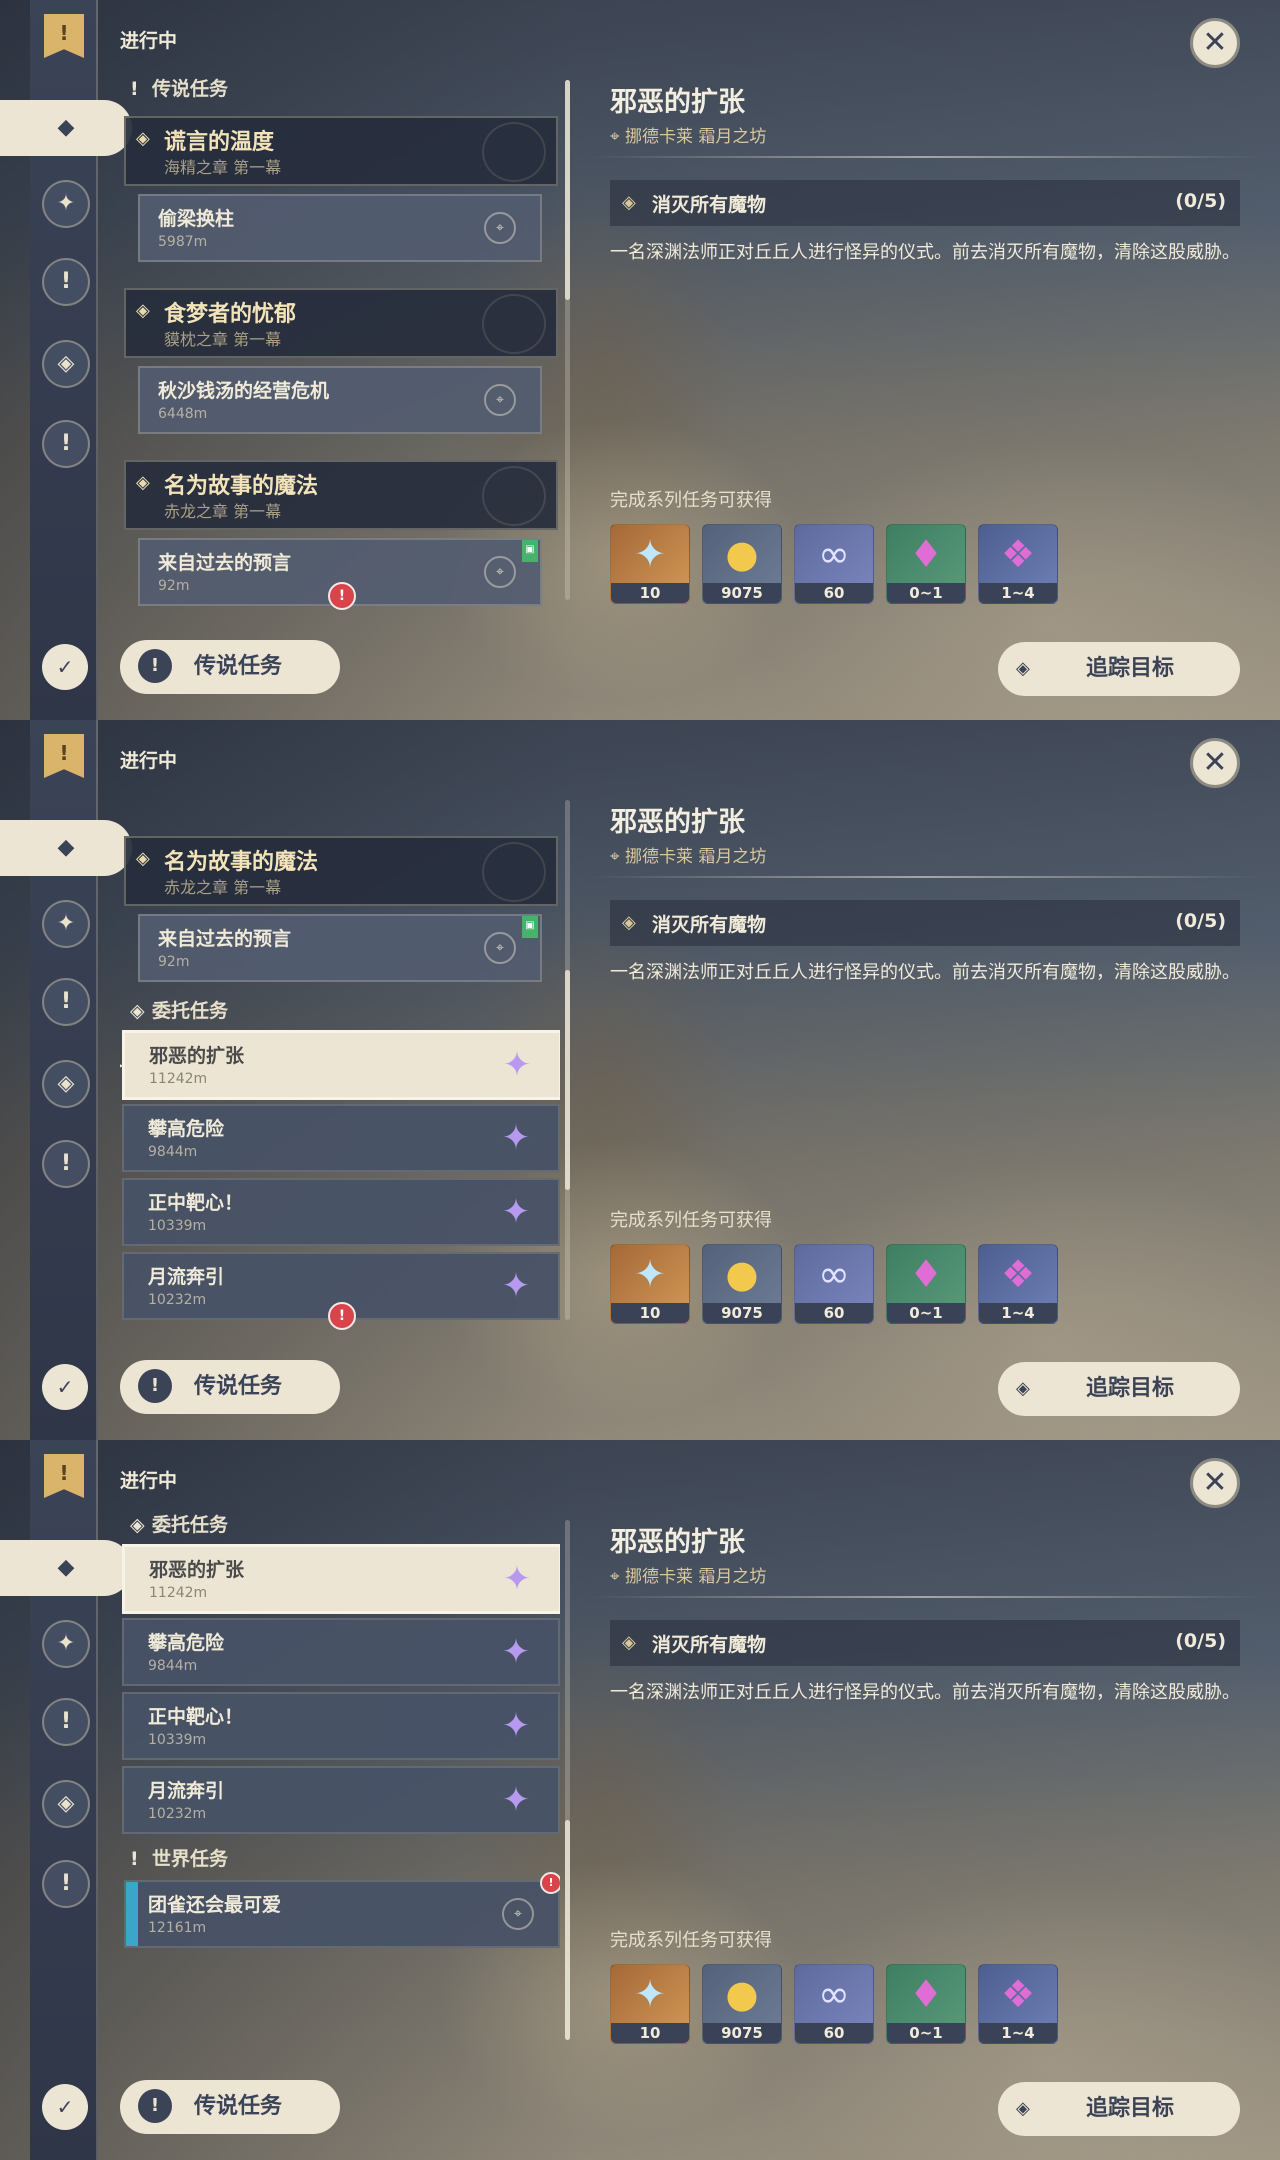  I want to click on mora-icon: ●, so click(742, 1994).